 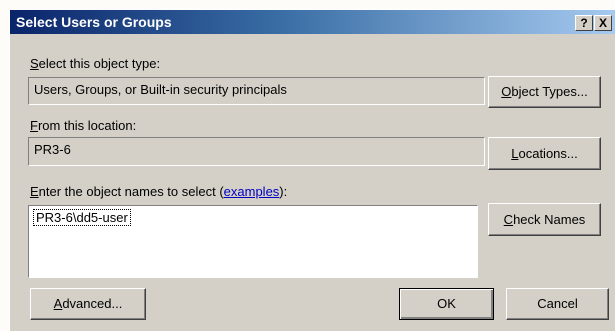 What do you see at coordinates (256, 151) in the screenshot?
I see `location-field: PR3-6` at bounding box center [256, 151].